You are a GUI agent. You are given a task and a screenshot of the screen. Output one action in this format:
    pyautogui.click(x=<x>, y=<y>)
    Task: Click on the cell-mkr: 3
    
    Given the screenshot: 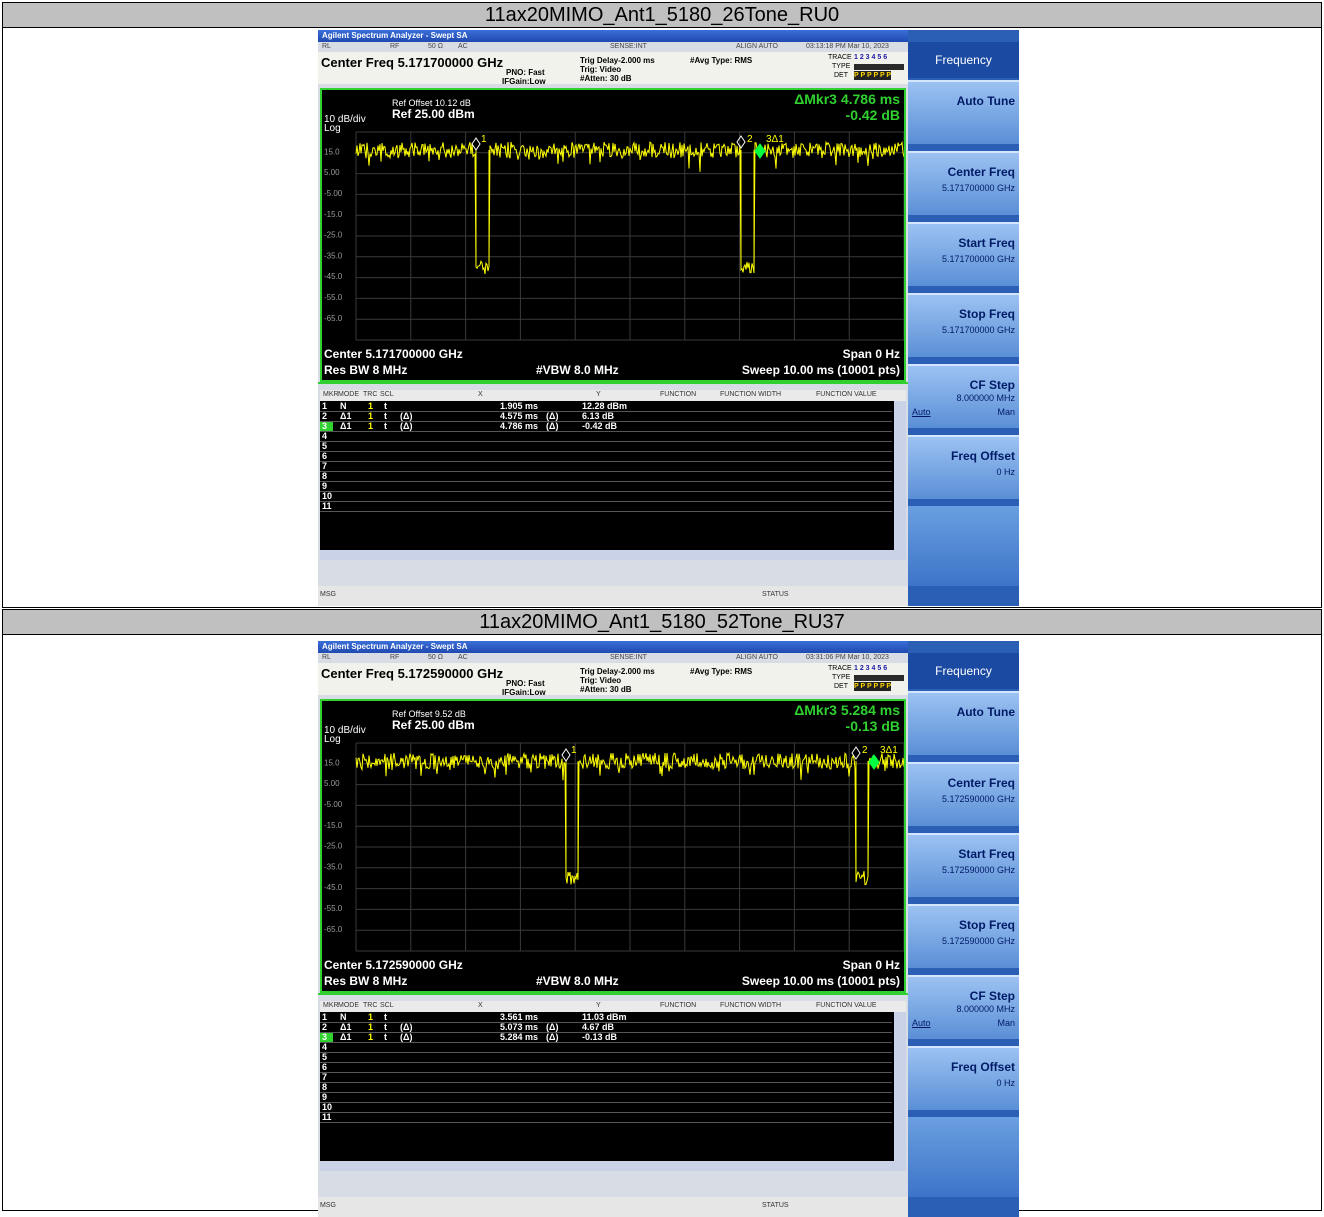 What is the action you would take?
    pyautogui.click(x=325, y=426)
    